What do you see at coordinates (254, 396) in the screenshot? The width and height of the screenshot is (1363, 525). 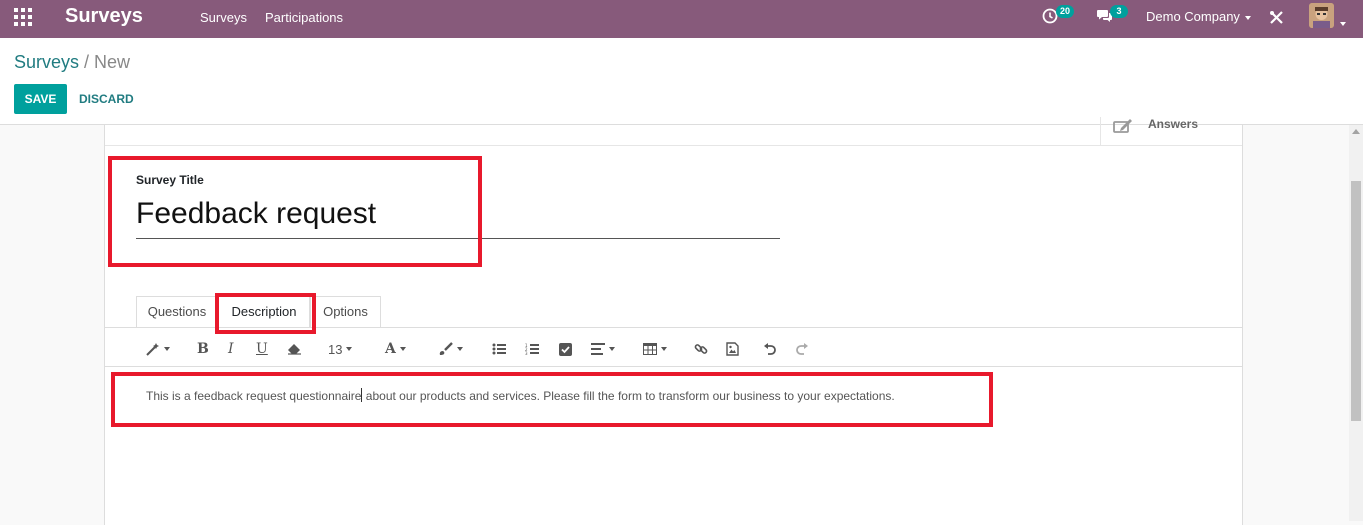 I see `description-text-start: This is a feedback request questionnaire` at bounding box center [254, 396].